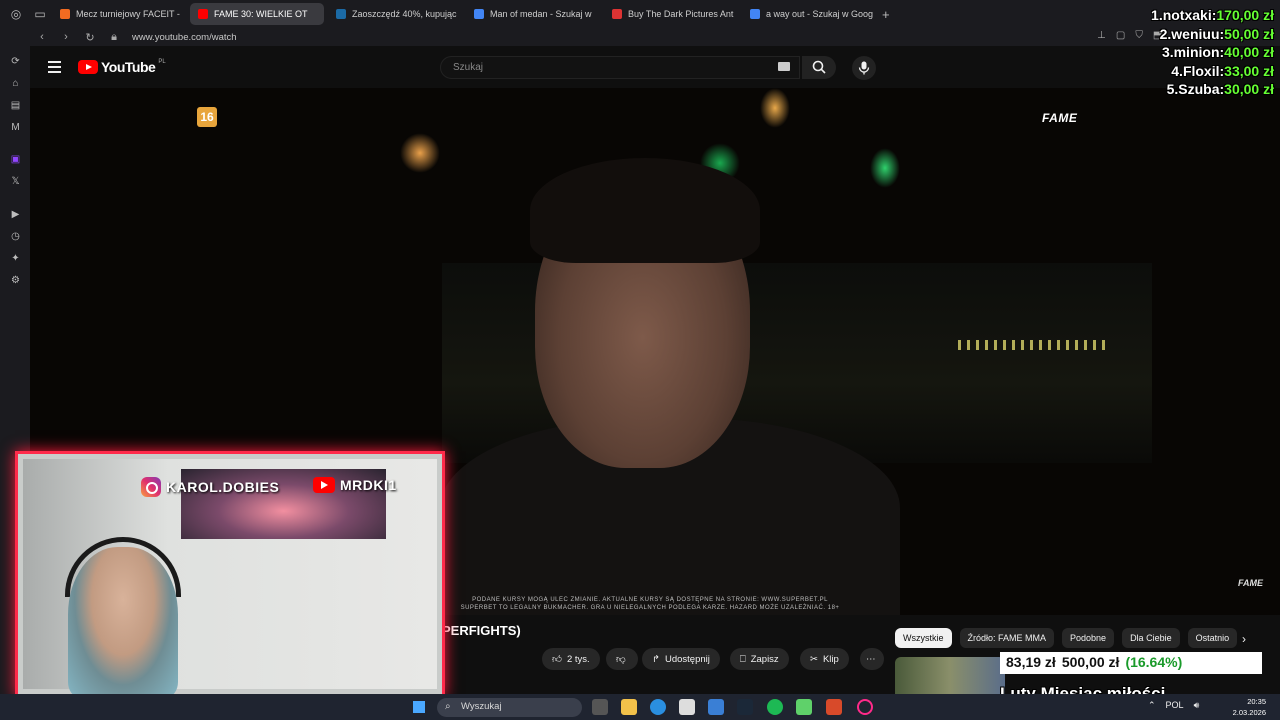 The image size is (1280, 720). What do you see at coordinates (1251, 583) in the screenshot?
I see `fame-watermark: FAME` at bounding box center [1251, 583].